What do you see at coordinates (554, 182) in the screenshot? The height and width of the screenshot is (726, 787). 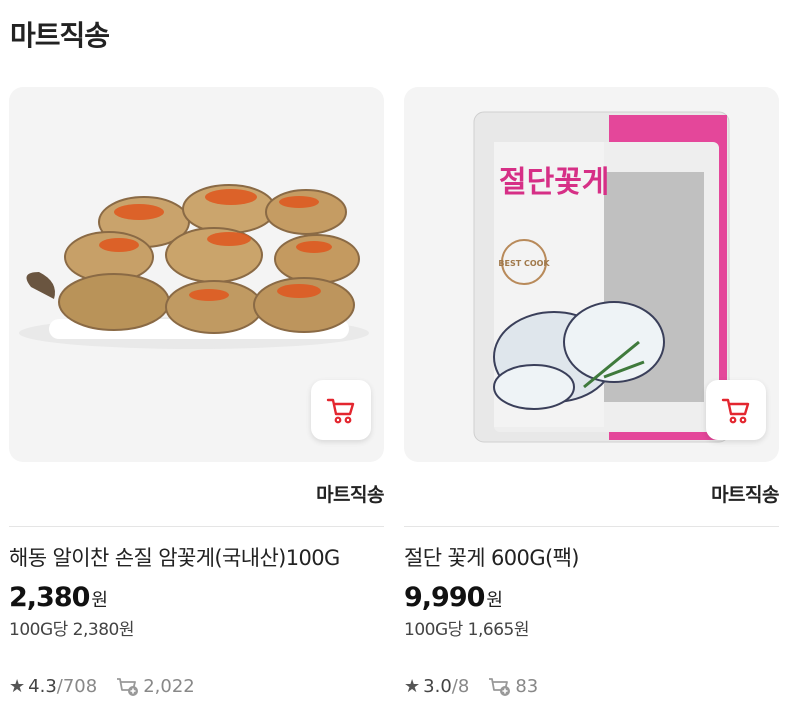 I see `package-label: 절단꽃게` at bounding box center [554, 182].